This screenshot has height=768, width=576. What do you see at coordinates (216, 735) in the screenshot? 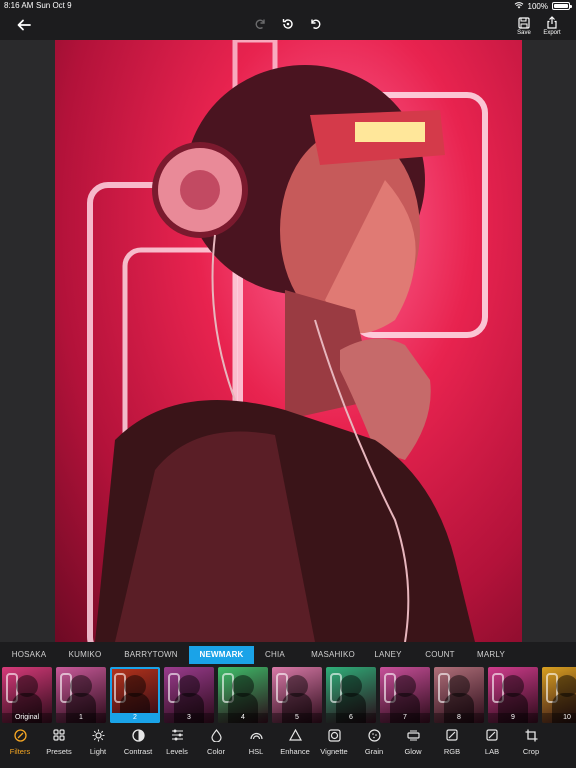
I see `color-drop-icon` at bounding box center [216, 735].